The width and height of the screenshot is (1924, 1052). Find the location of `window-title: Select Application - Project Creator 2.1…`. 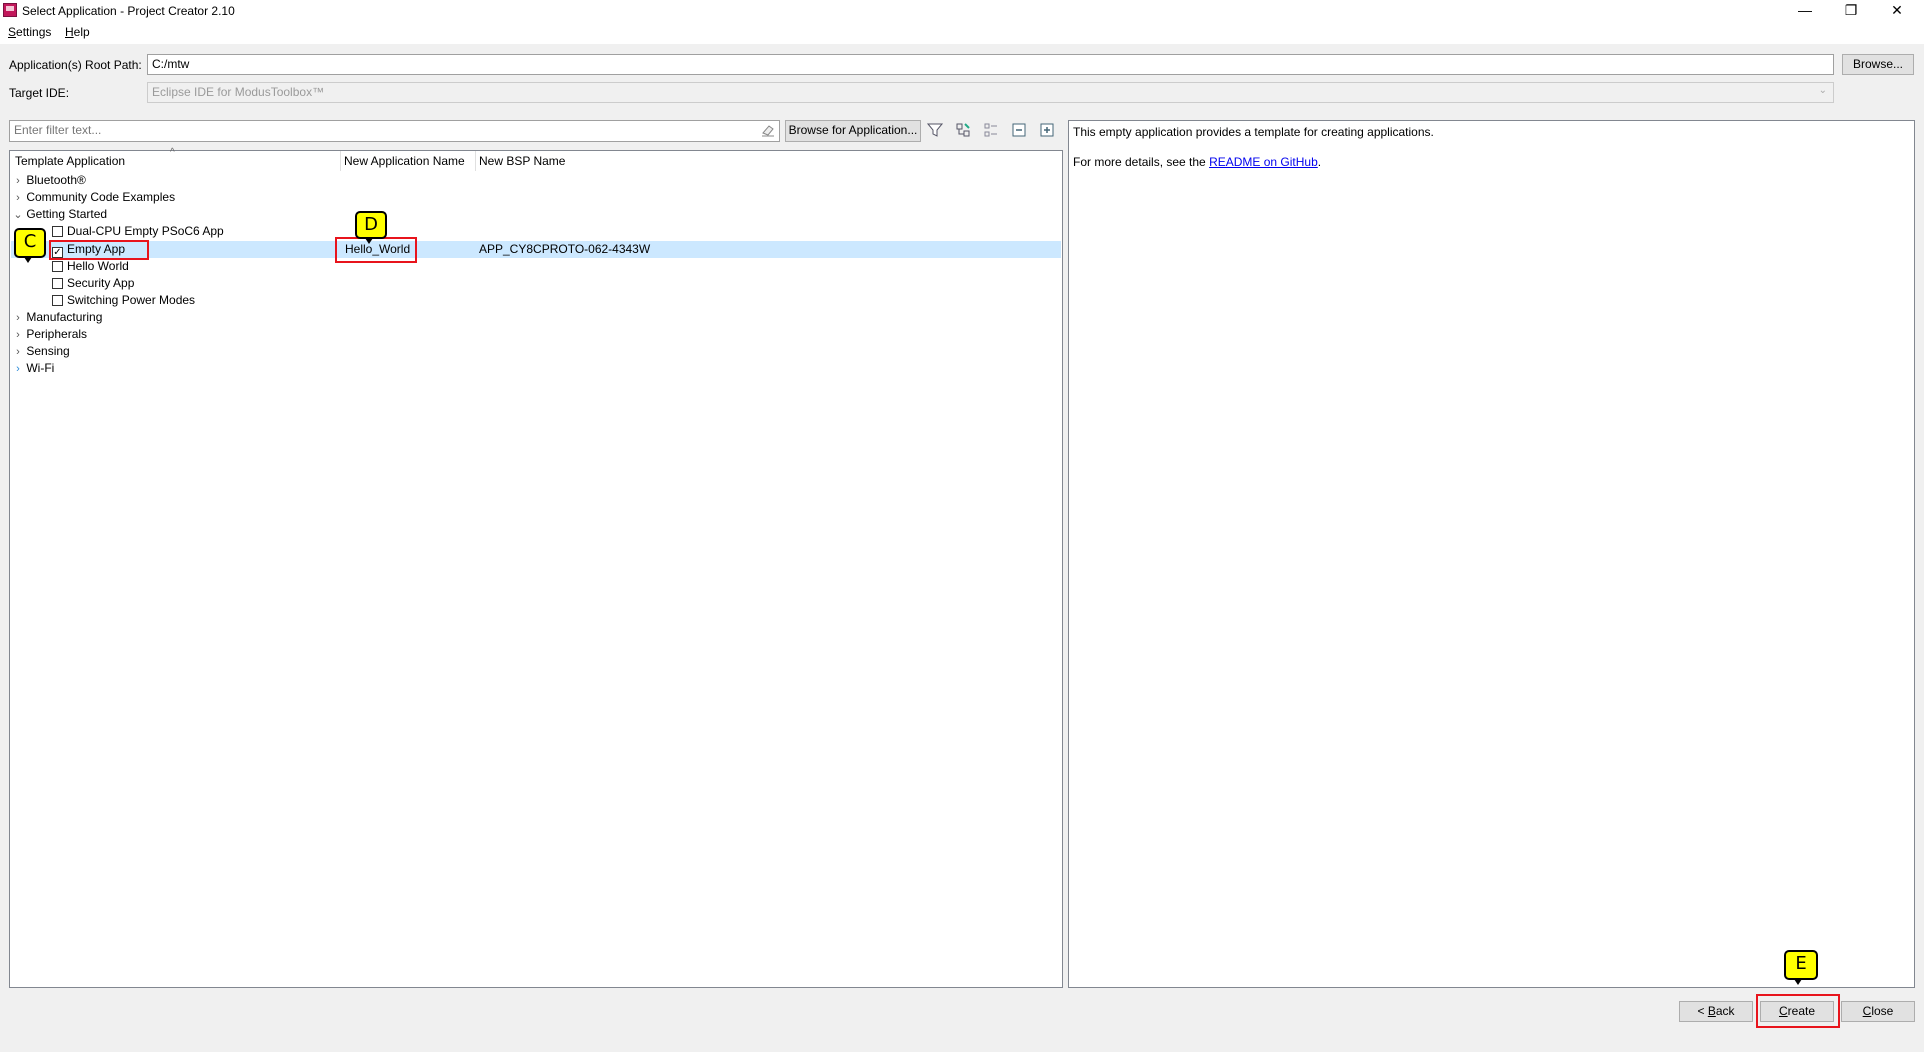

window-title: Select Application - Project Creator 2.1… is located at coordinates (128, 11).